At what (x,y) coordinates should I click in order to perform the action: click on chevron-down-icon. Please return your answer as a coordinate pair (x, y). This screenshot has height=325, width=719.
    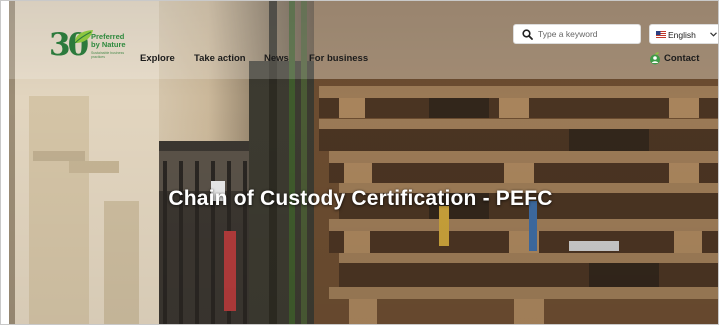
    Looking at the image, I should click on (713, 34).